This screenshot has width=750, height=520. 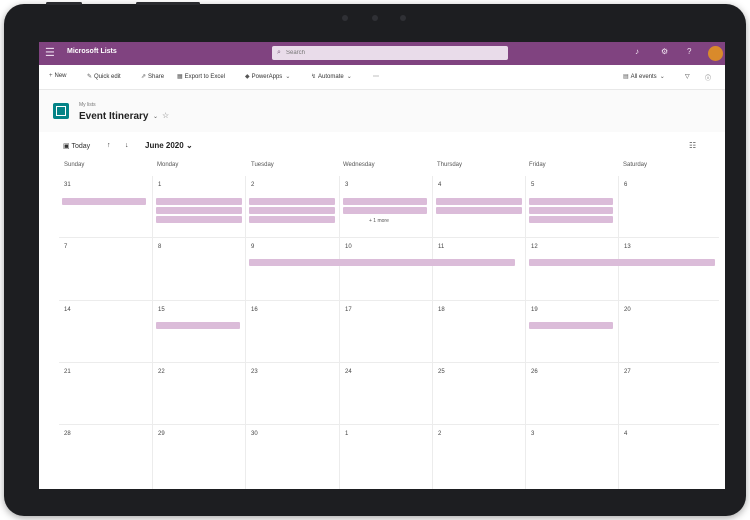 What do you see at coordinates (66, 247) in the screenshot?
I see `day-number: 7` at bounding box center [66, 247].